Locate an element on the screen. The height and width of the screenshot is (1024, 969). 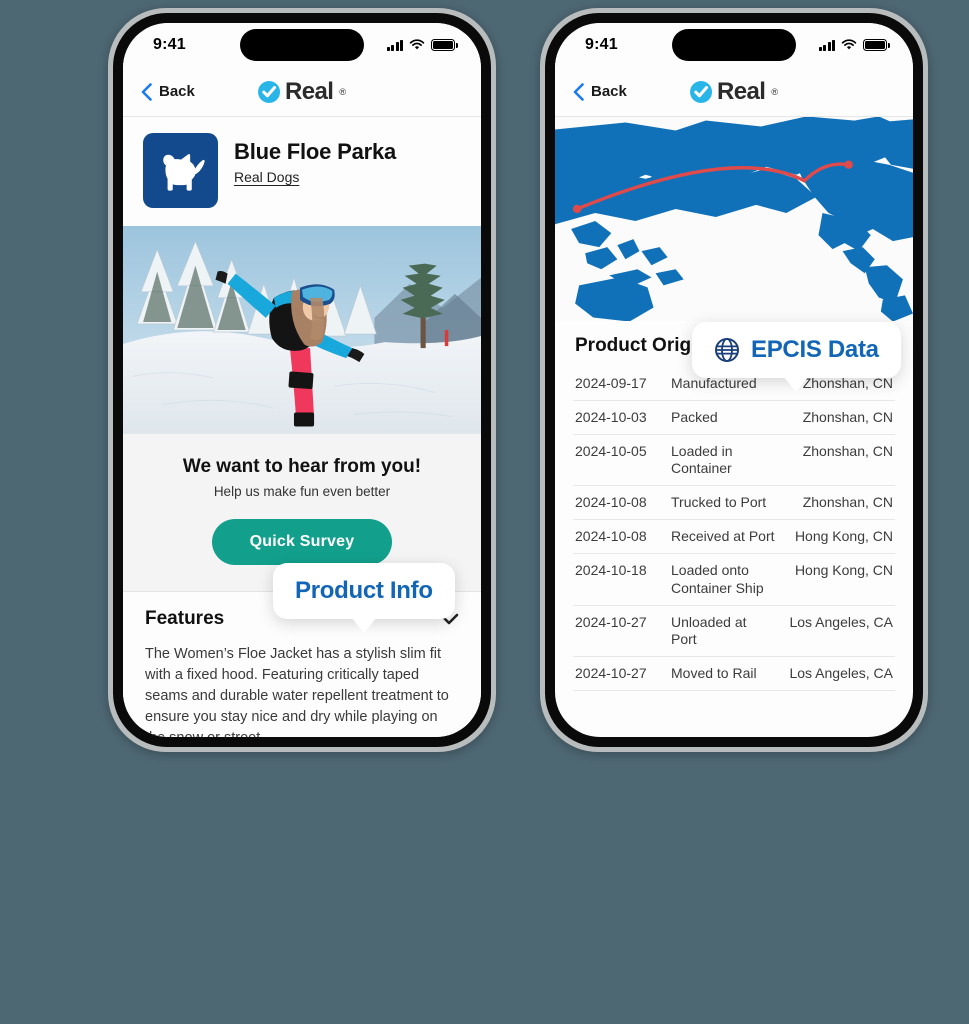
product-brand-link: Real Dogs is located at coordinates (266, 177).